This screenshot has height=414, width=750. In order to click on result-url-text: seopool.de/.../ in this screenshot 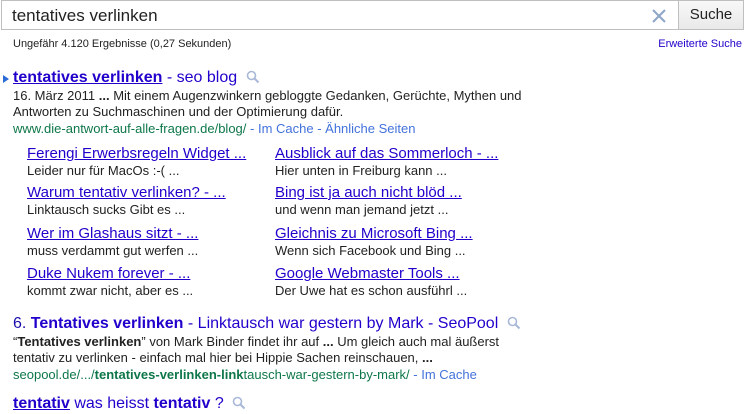, I will do `click(54, 374)`.